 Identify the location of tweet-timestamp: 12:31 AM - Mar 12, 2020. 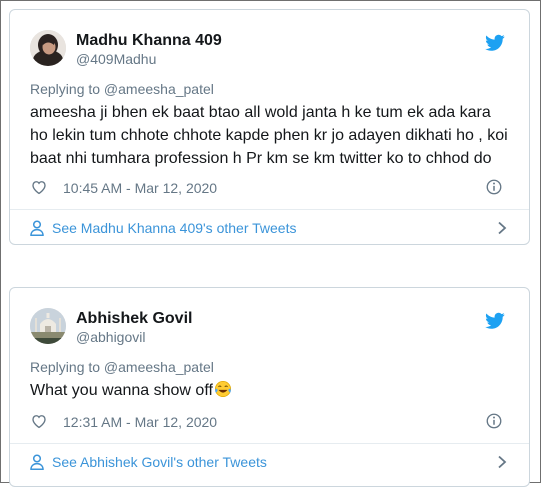
(140, 422).